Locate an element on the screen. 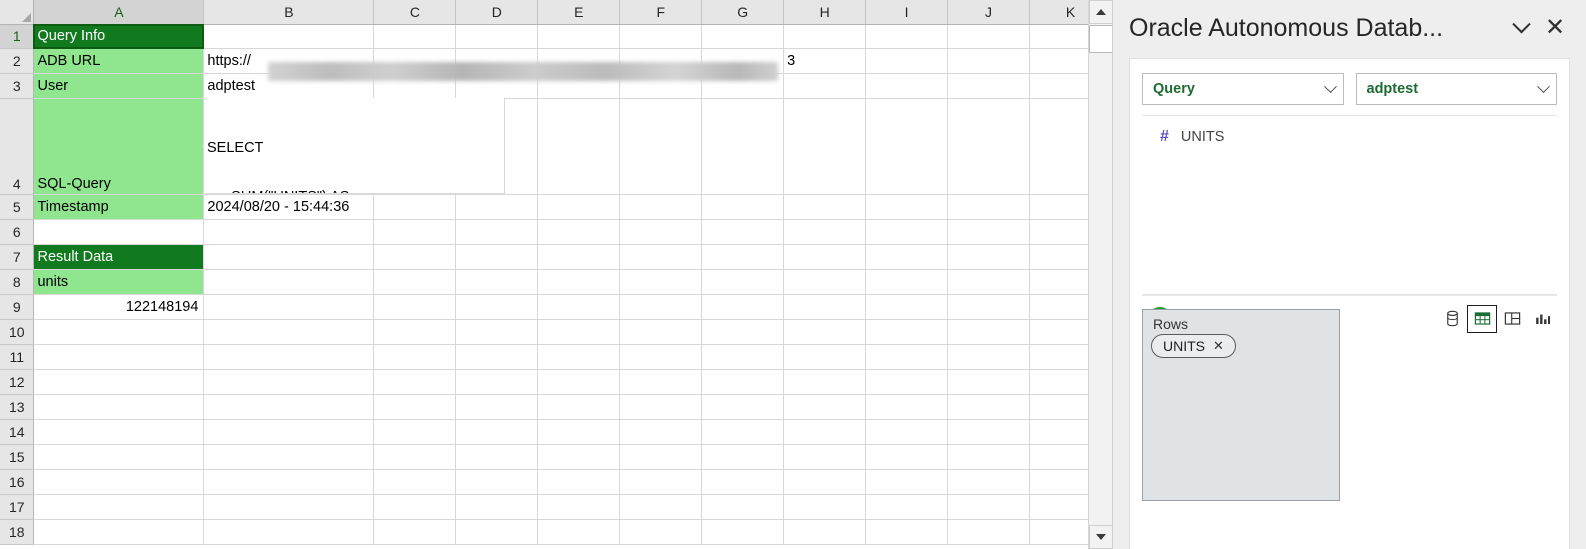  scroll-up-button is located at coordinates (1100, 12).